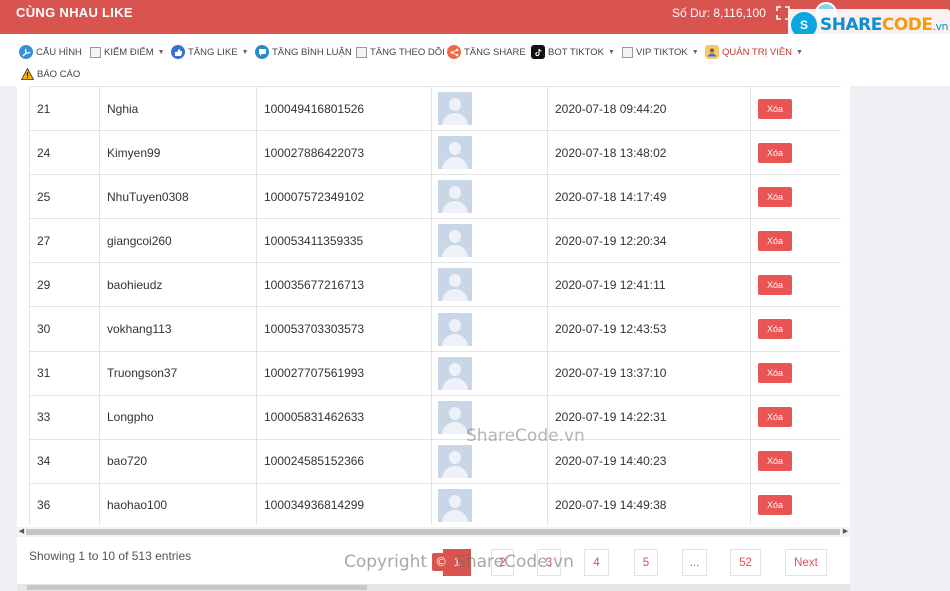 Image resolution: width=950 pixels, height=591 pixels. I want to click on warning-icon, so click(27, 74).